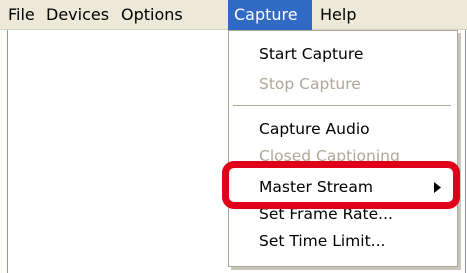 This screenshot has width=467, height=273. Describe the element at coordinates (21, 15) in the screenshot. I see `menu-file: File` at that location.